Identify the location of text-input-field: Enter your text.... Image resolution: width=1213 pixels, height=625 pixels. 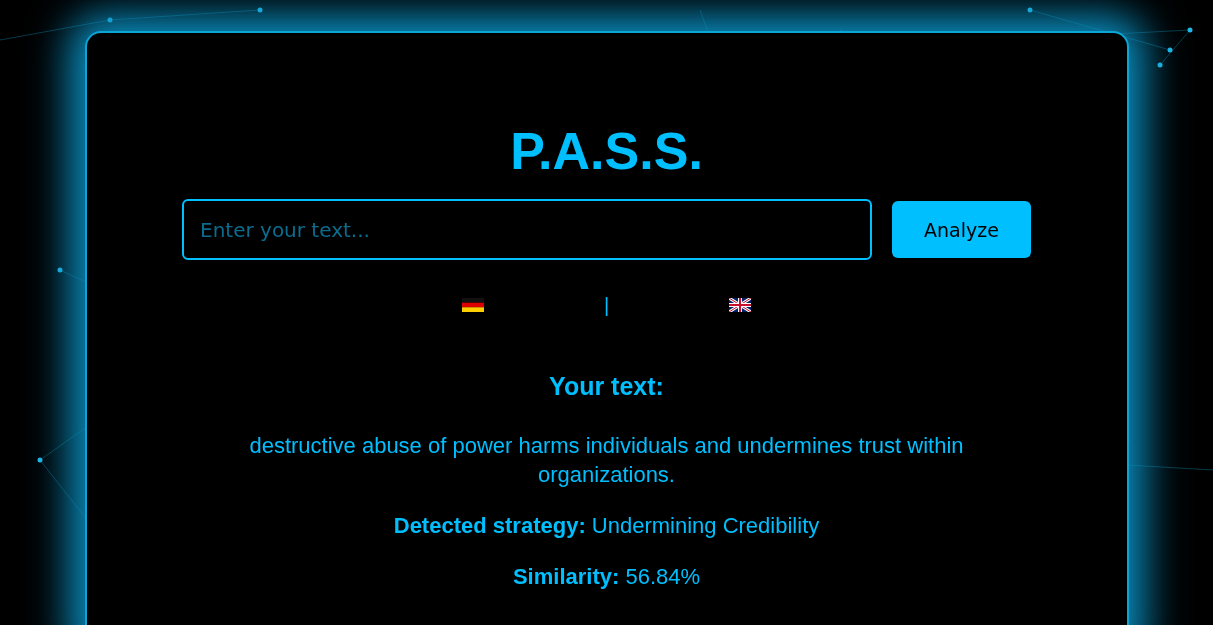
(527, 229).